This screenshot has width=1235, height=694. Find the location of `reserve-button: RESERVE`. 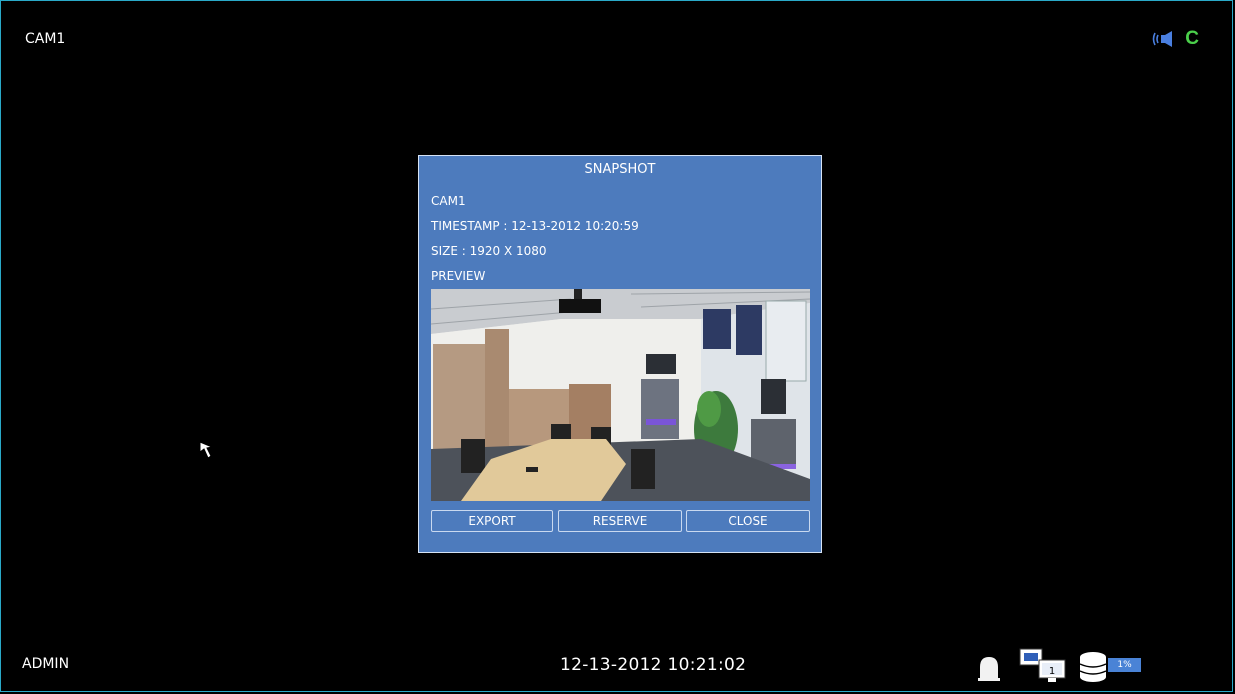

reserve-button: RESERVE is located at coordinates (620, 521).